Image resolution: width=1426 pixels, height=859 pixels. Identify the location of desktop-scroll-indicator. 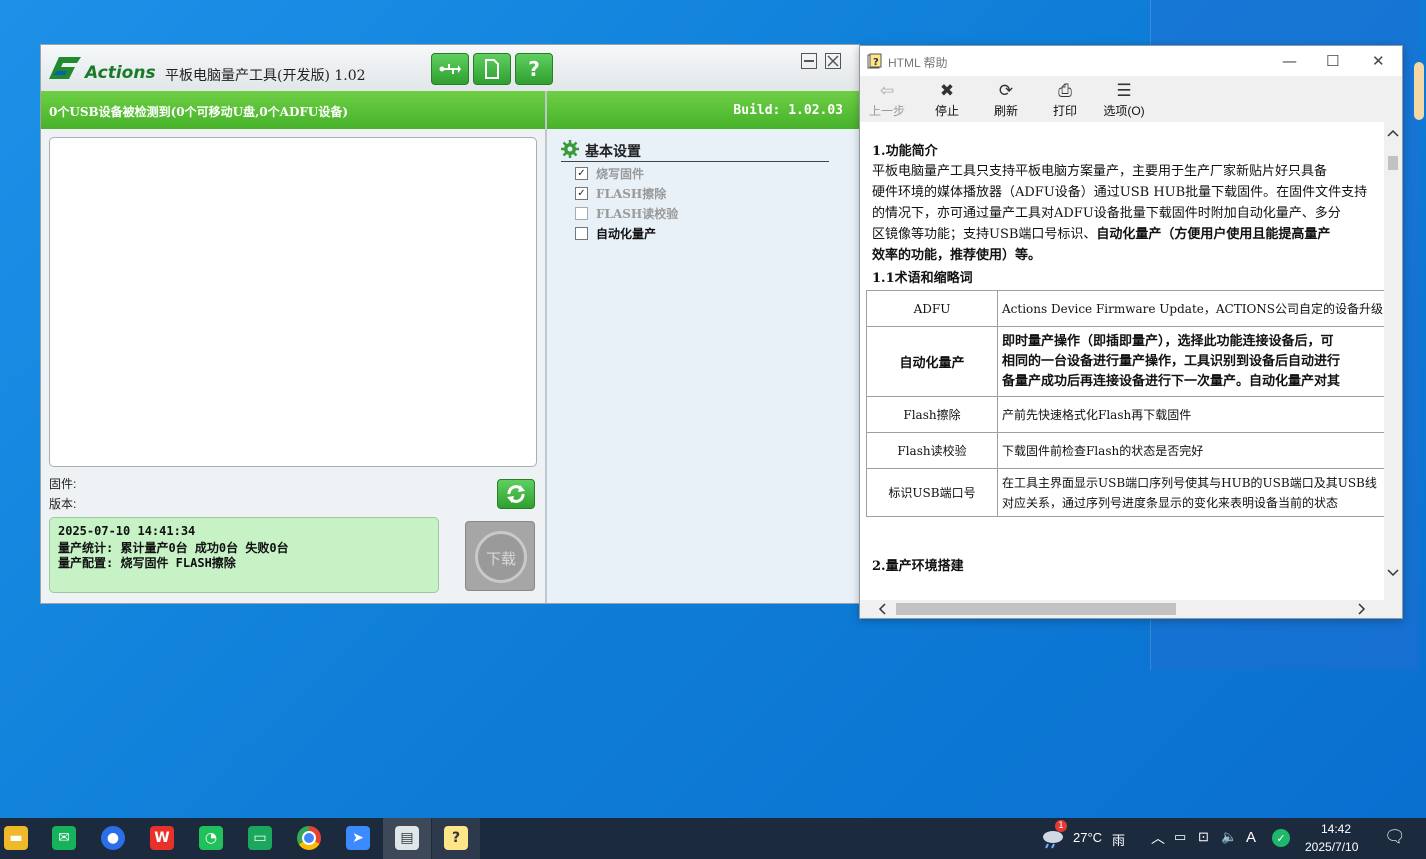
(1419, 91).